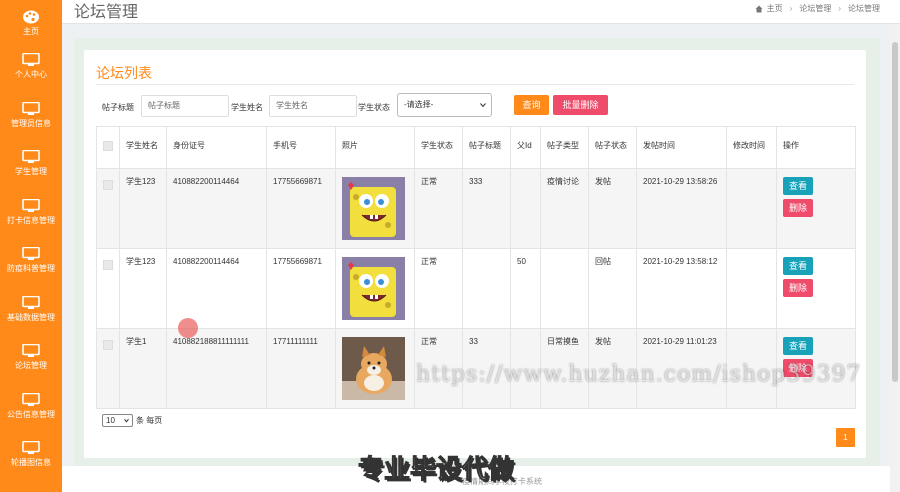  Describe the element at coordinates (31, 260) in the screenshot. I see `sidebar-item-epidemic-science: 防疫科普管理` at that location.